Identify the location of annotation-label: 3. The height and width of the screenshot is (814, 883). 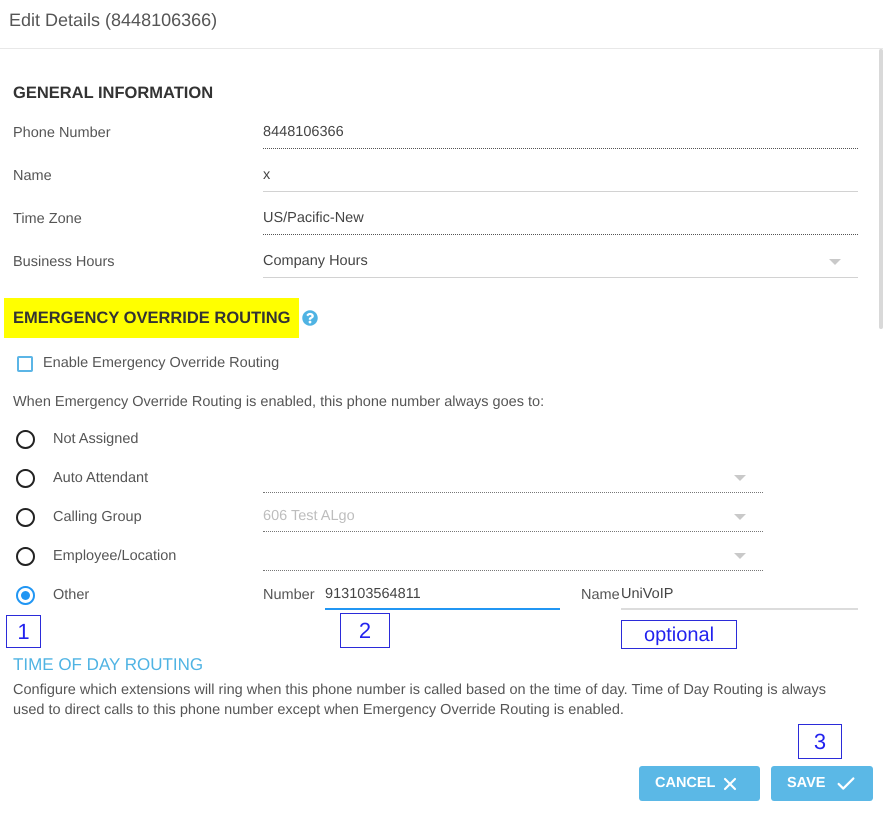
(820, 741).